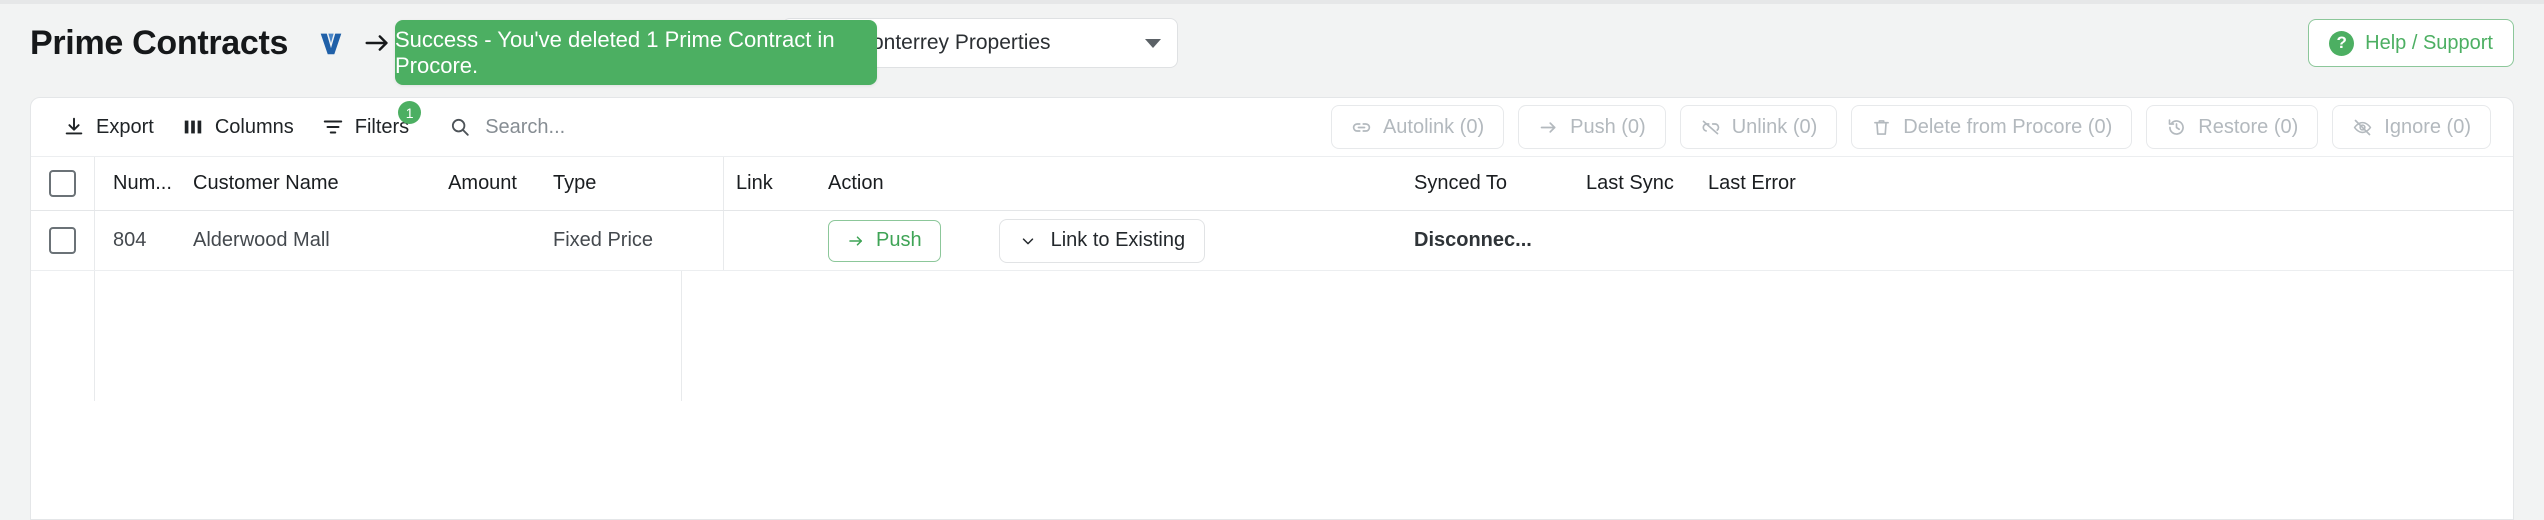 This screenshot has height=520, width=2544. Describe the element at coordinates (62, 336) in the screenshot. I see `empty-select-cell` at that location.